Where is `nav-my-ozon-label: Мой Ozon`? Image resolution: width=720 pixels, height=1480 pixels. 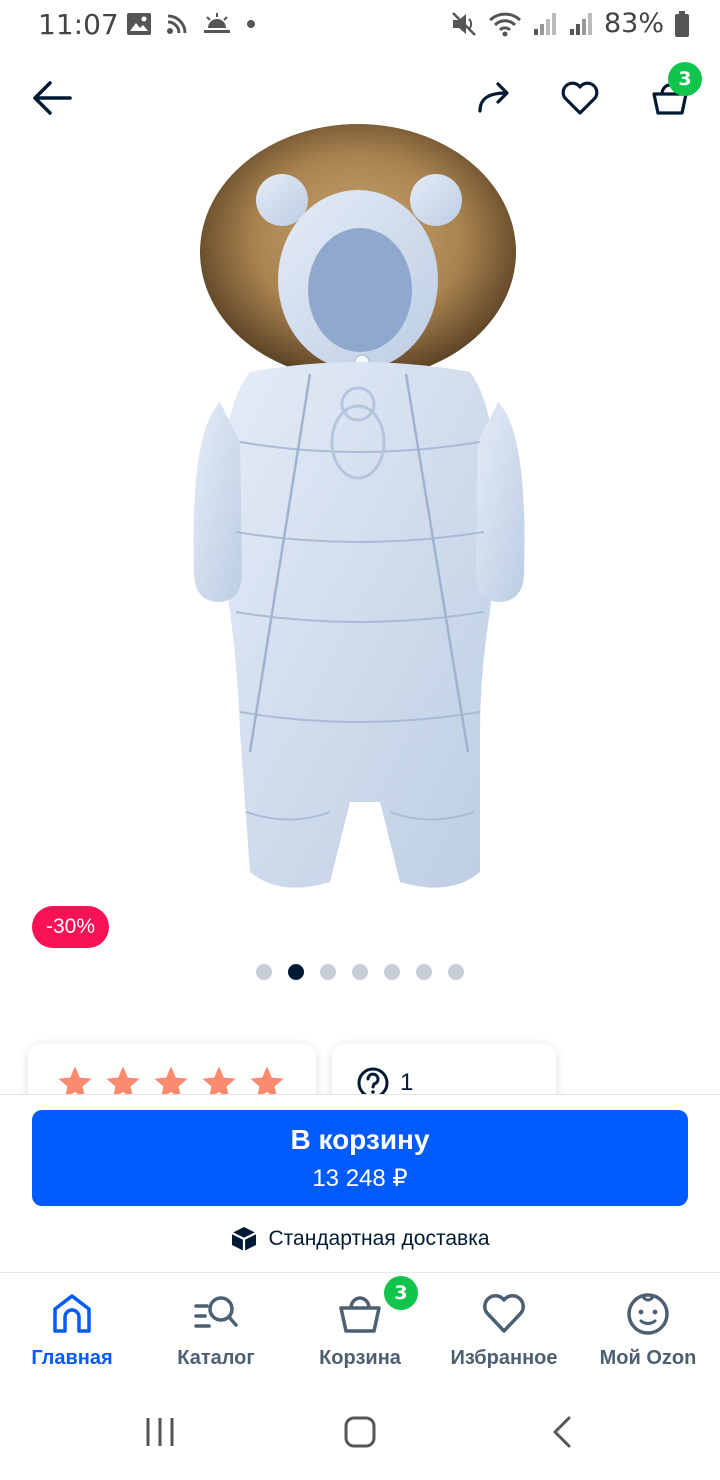
nav-my-ozon-label: Мой Ozon is located at coordinates (648, 1358).